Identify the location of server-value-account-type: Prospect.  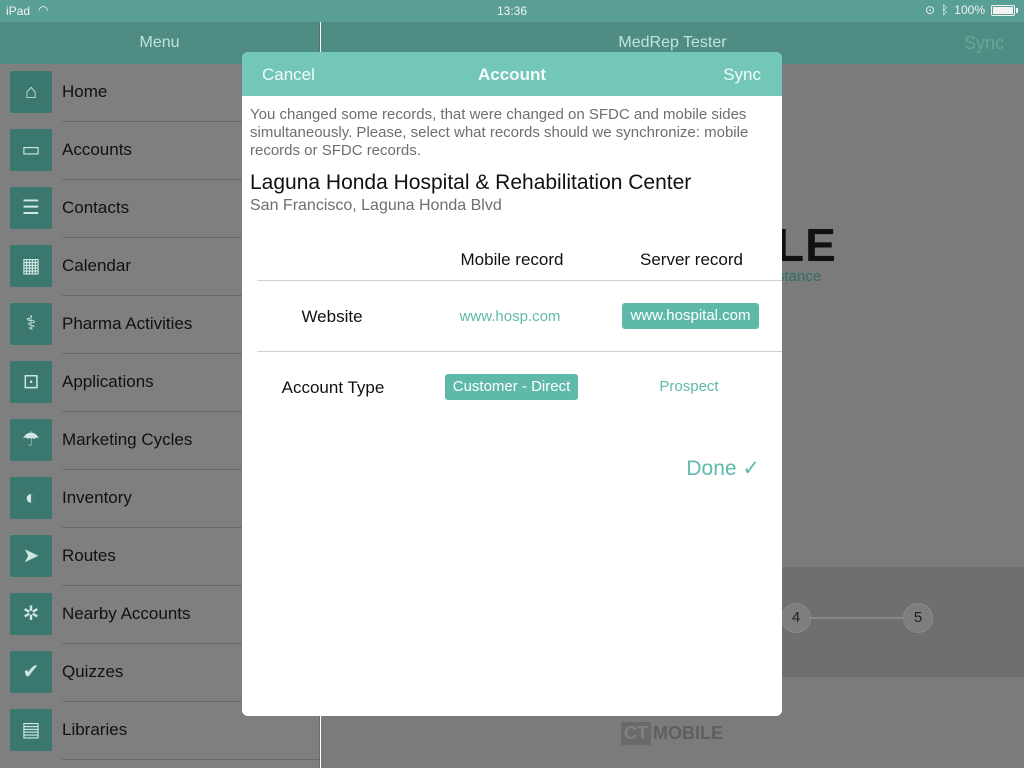
(689, 386).